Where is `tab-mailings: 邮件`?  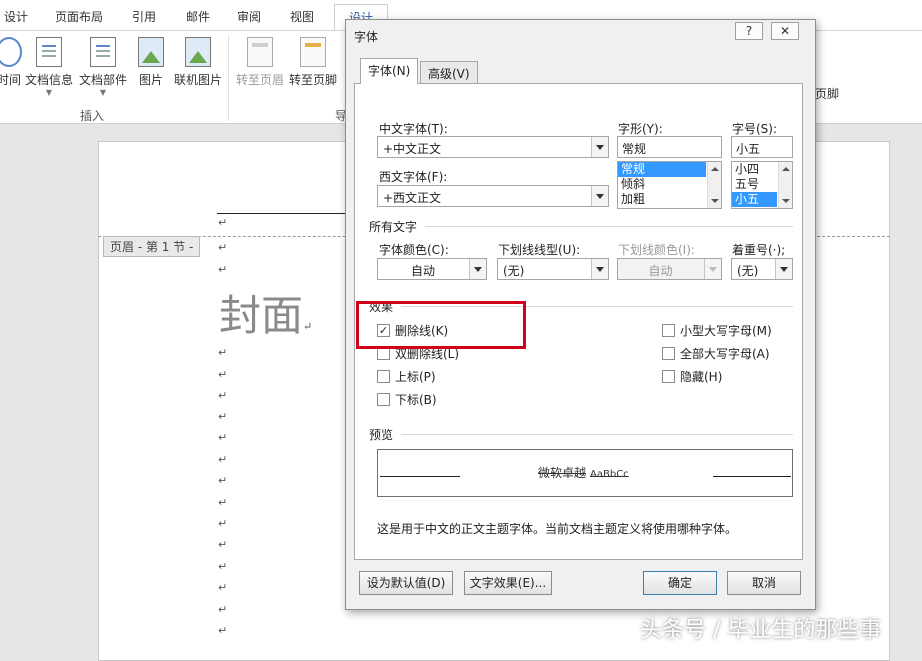
tab-mailings: 邮件 is located at coordinates (198, 16).